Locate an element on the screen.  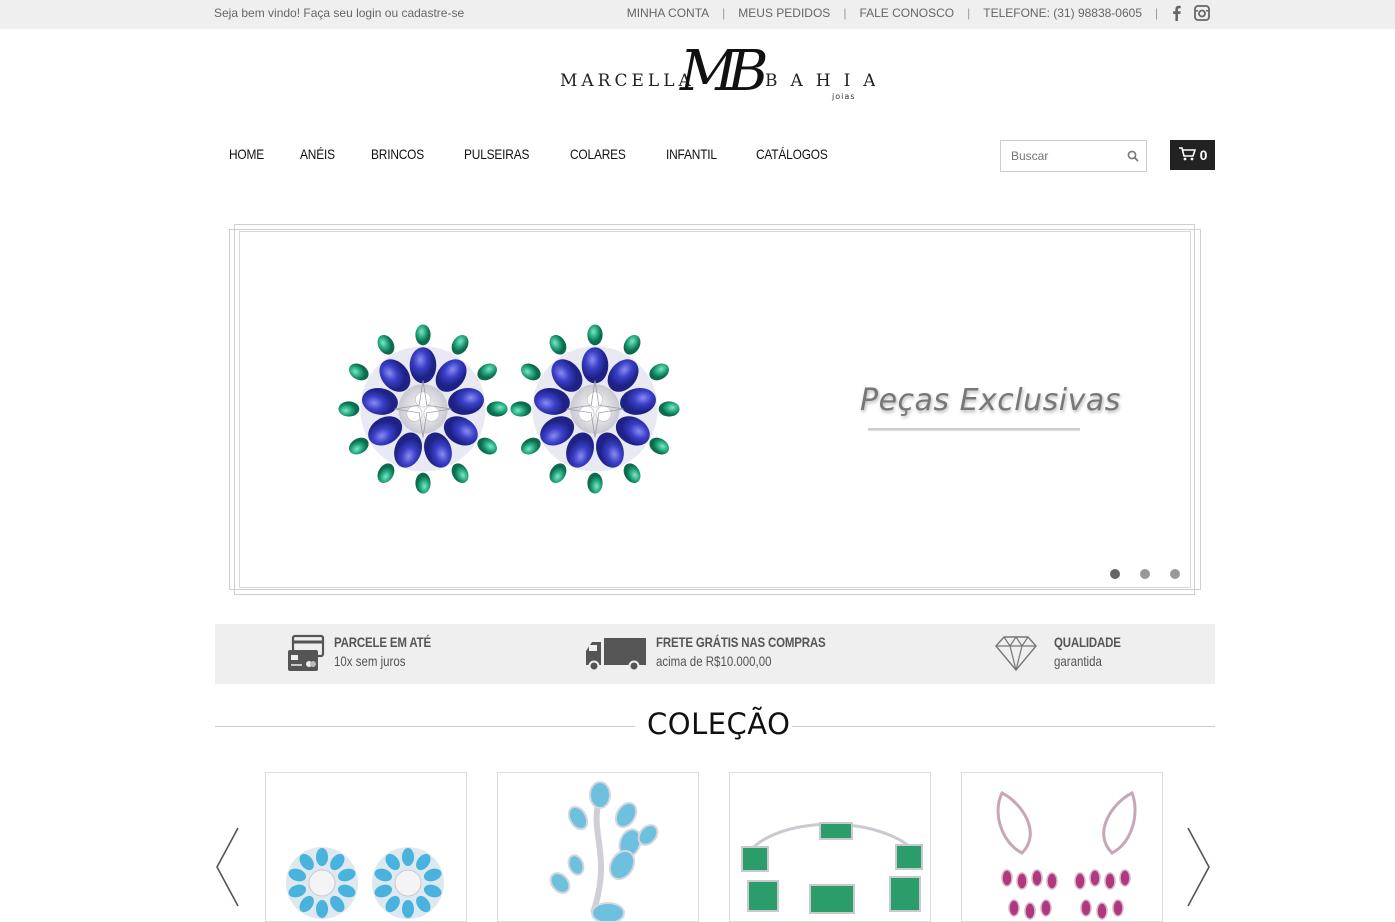
feature-quality: QUALIDADE garantida is located at coordinates (1064, 655).